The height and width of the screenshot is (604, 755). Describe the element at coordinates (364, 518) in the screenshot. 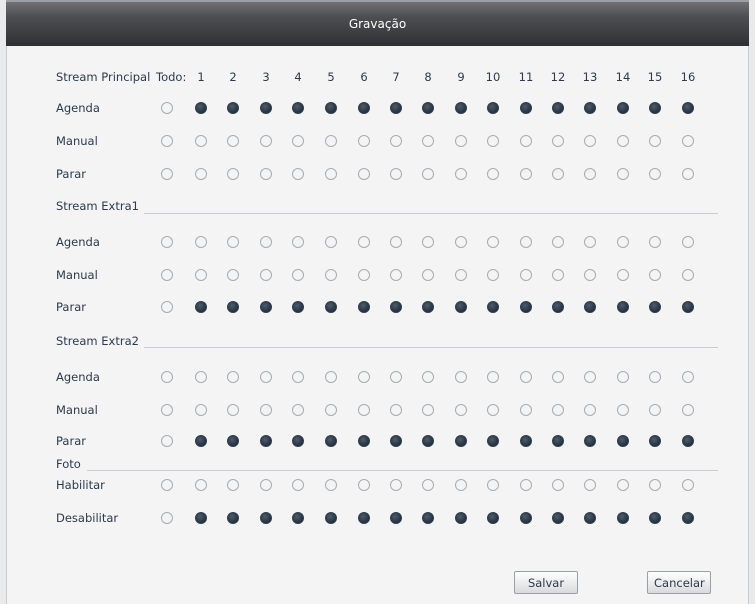

I see `radio-foto-desabilitar-ch6` at that location.